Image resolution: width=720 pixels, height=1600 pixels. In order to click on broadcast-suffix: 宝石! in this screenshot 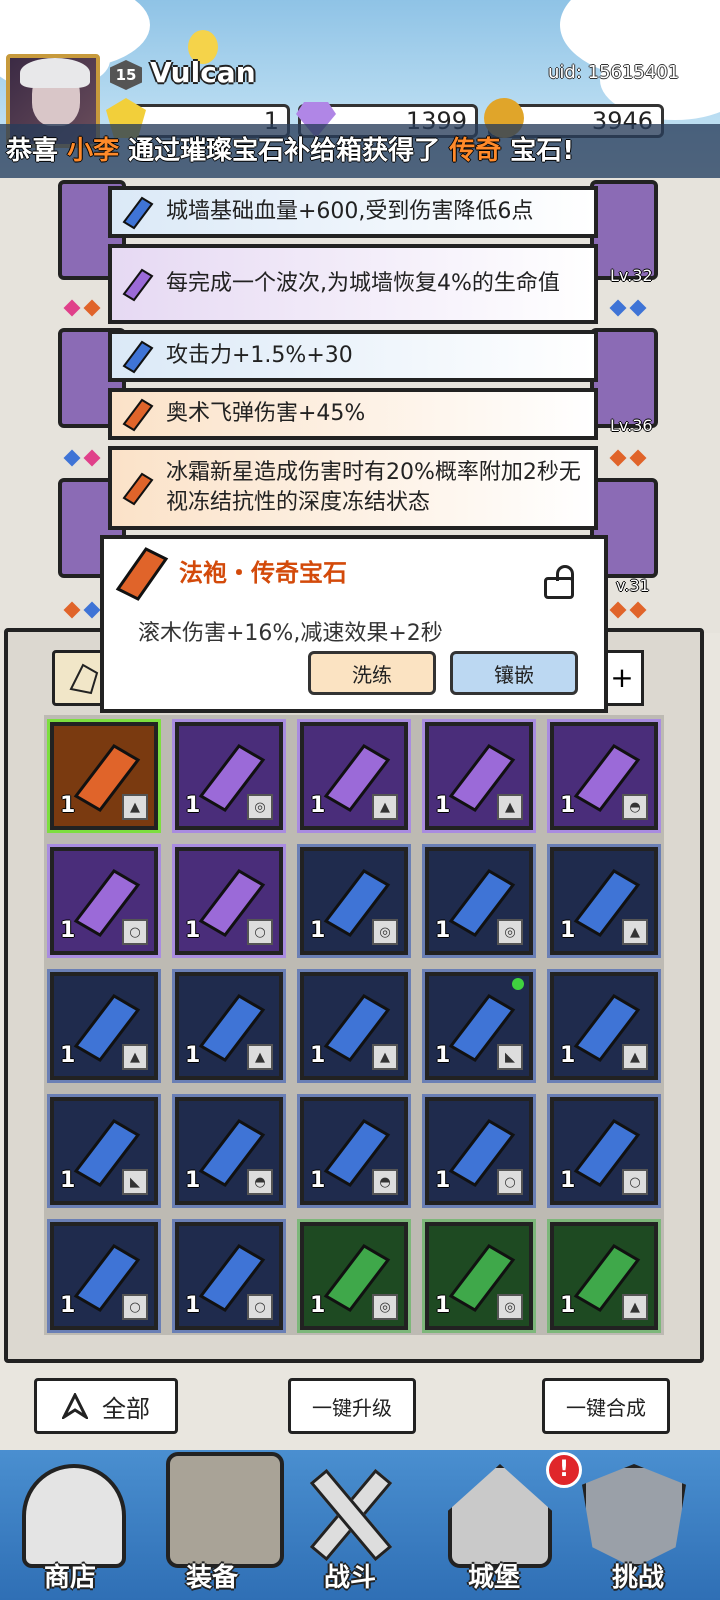, I will do `click(538, 151)`.